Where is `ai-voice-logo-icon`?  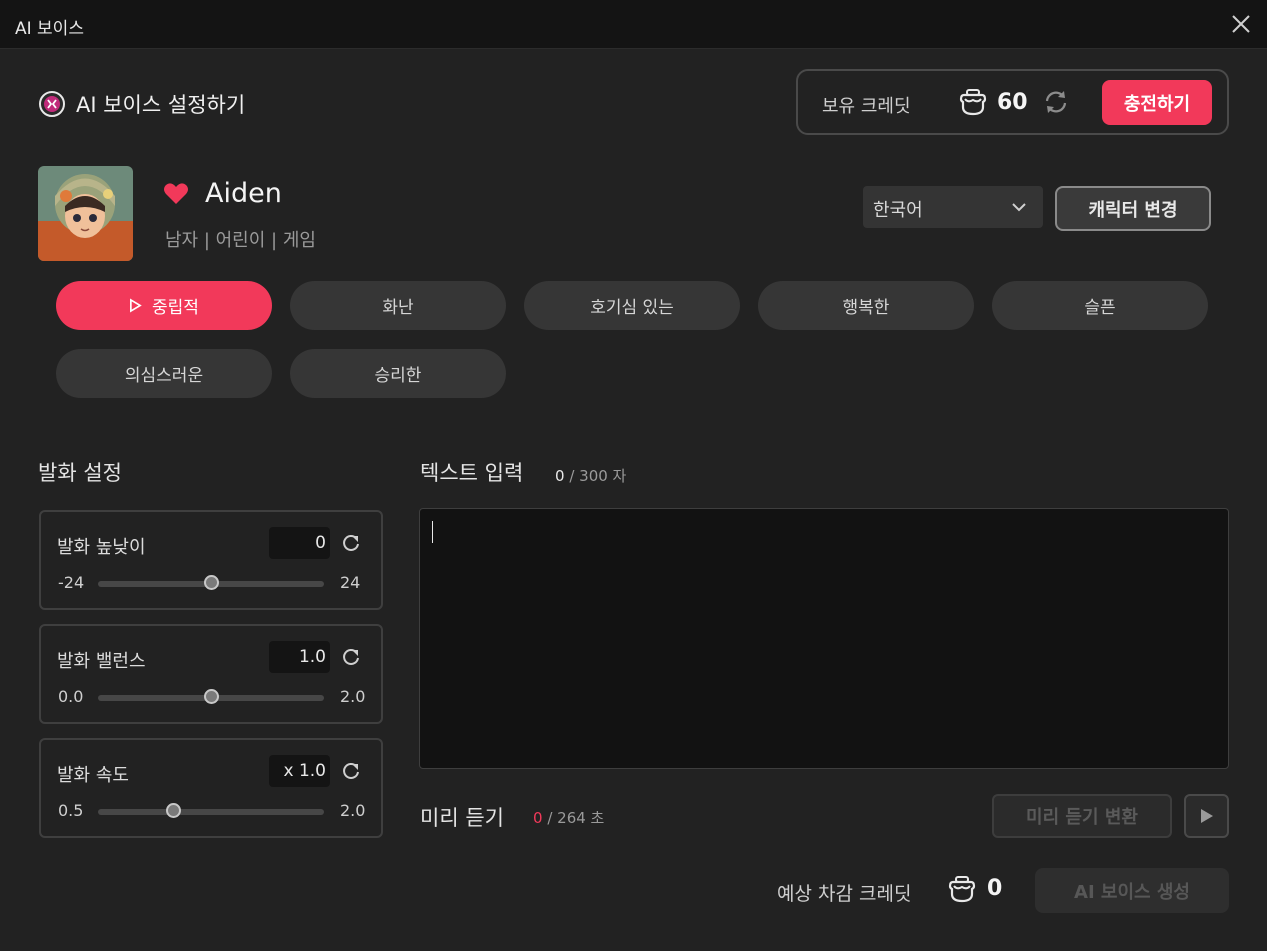 ai-voice-logo-icon is located at coordinates (52, 104).